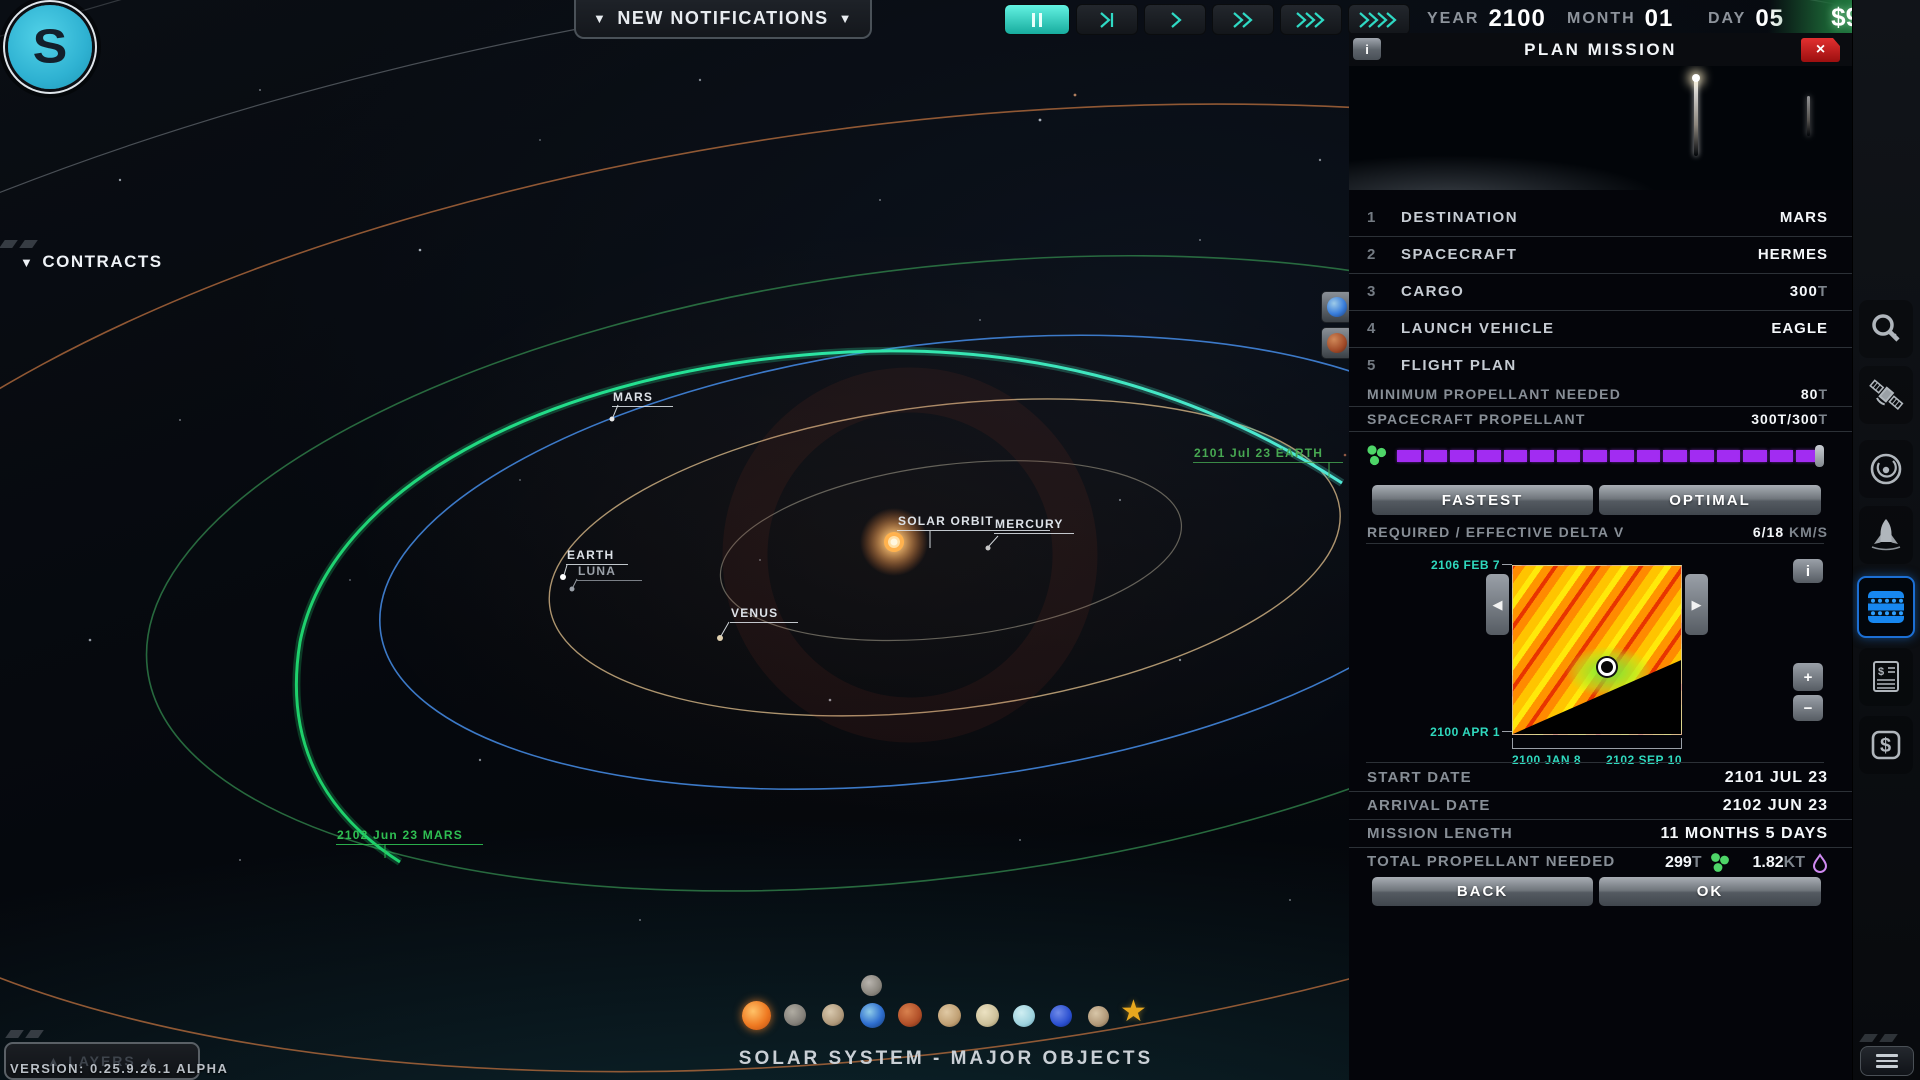  Describe the element at coordinates (1371, 328) in the screenshot. I see `step-number: 4` at that location.